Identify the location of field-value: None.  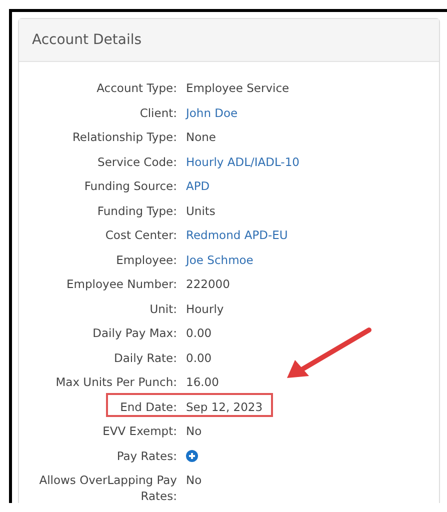
(201, 137).